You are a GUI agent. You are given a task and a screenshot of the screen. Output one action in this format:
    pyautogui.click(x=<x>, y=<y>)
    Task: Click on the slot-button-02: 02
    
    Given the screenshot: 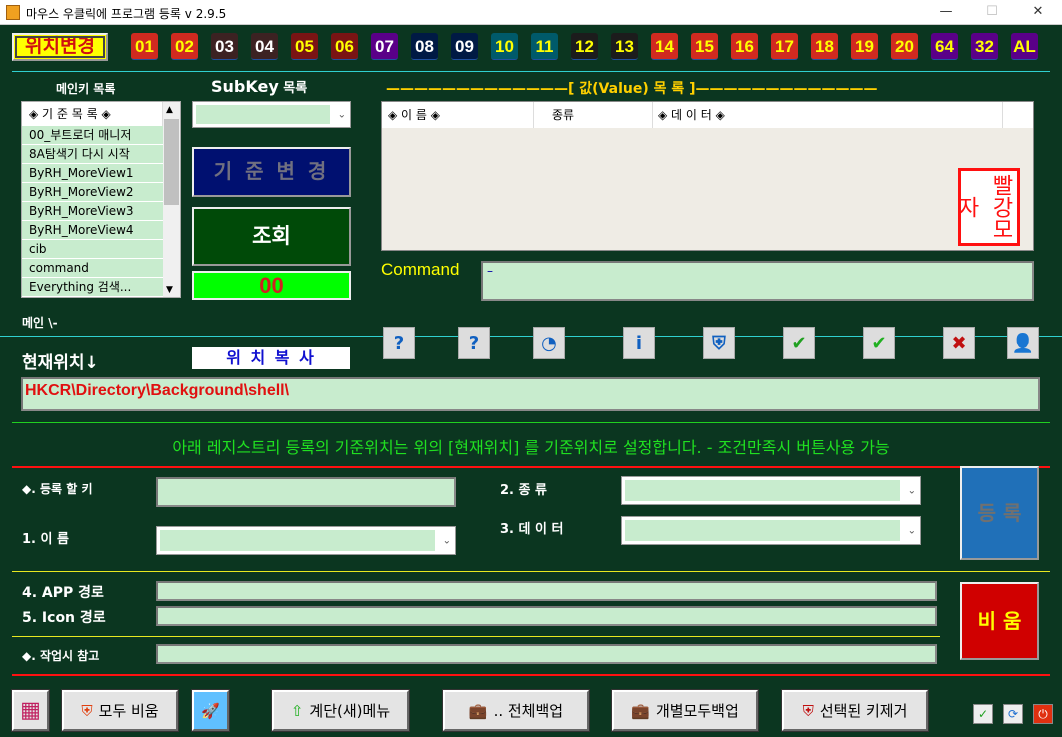 What is the action you would take?
    pyautogui.click(x=184, y=46)
    